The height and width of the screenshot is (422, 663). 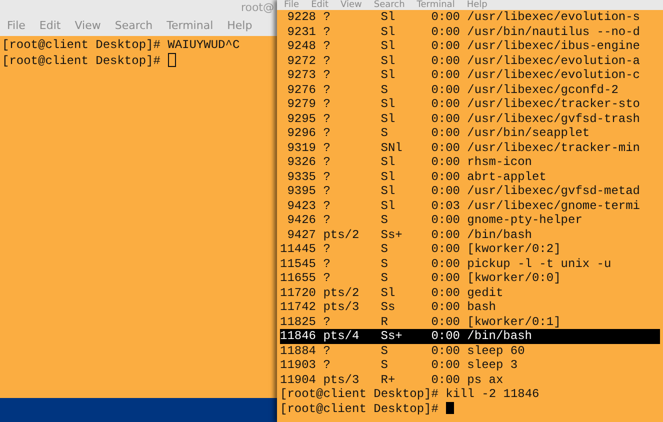 I want to click on process-command: pickup -l -t unix -u, so click(x=539, y=263).